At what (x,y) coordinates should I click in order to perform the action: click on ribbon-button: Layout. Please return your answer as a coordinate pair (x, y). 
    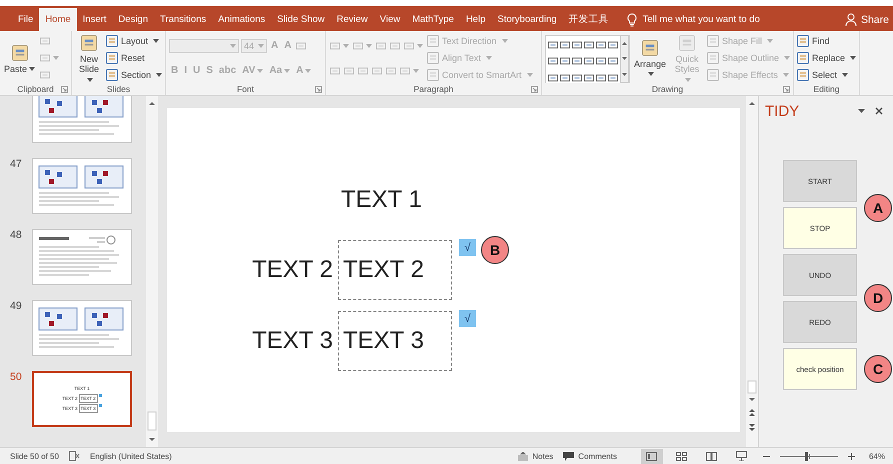
    Looking at the image, I should click on (132, 41).